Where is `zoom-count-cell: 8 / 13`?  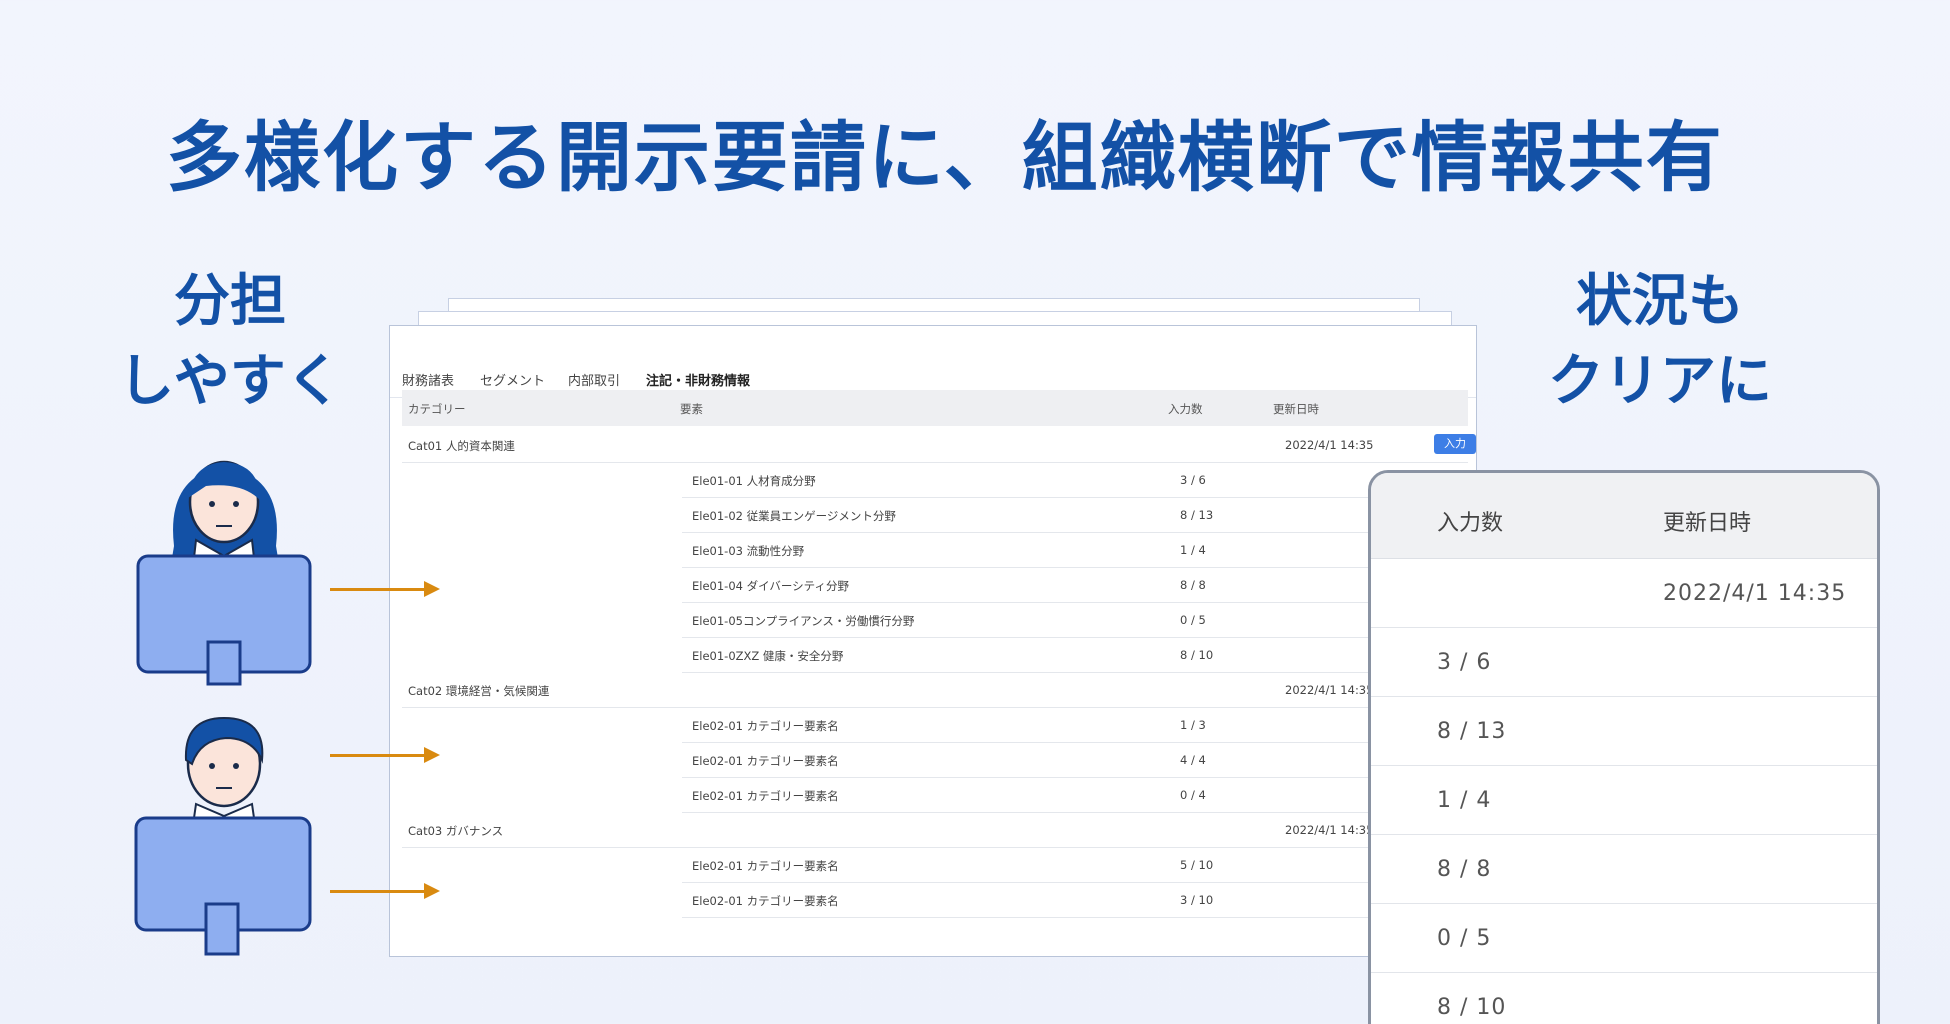
zoom-count-cell: 8 / 13 is located at coordinates (1472, 731).